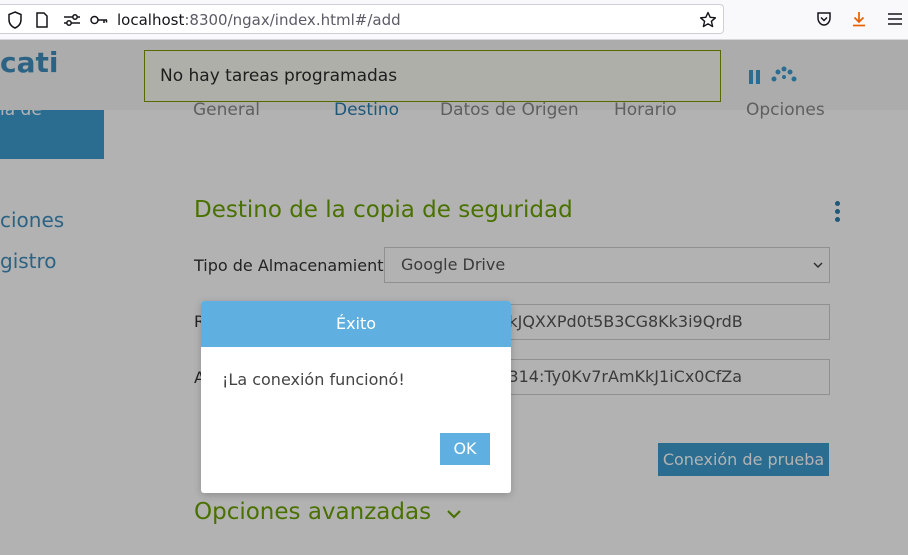  Describe the element at coordinates (824, 19) in the screenshot. I see `pocket-icon` at that location.